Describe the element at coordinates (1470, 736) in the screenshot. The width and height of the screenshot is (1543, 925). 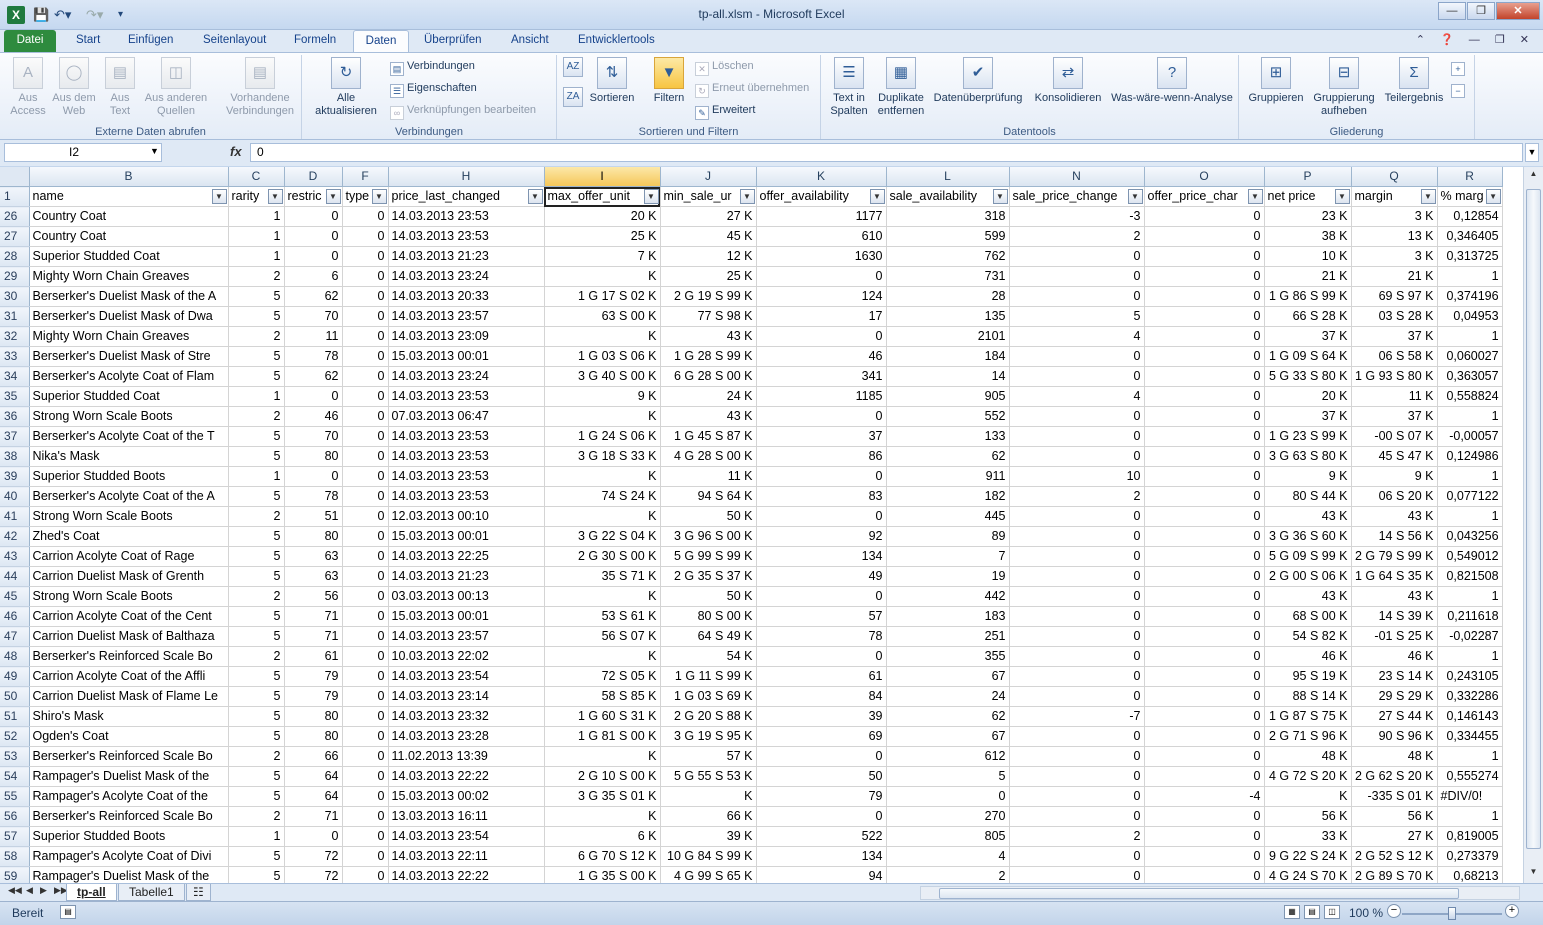
I see `cell: 0,334455` at that location.